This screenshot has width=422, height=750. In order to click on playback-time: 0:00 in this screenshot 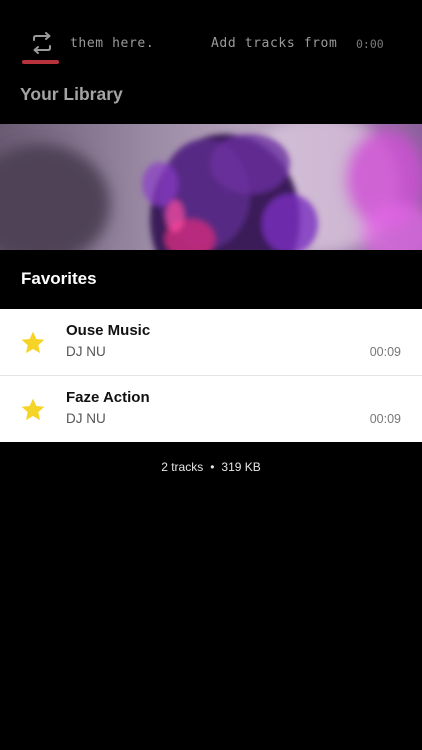, I will do `click(370, 44)`.